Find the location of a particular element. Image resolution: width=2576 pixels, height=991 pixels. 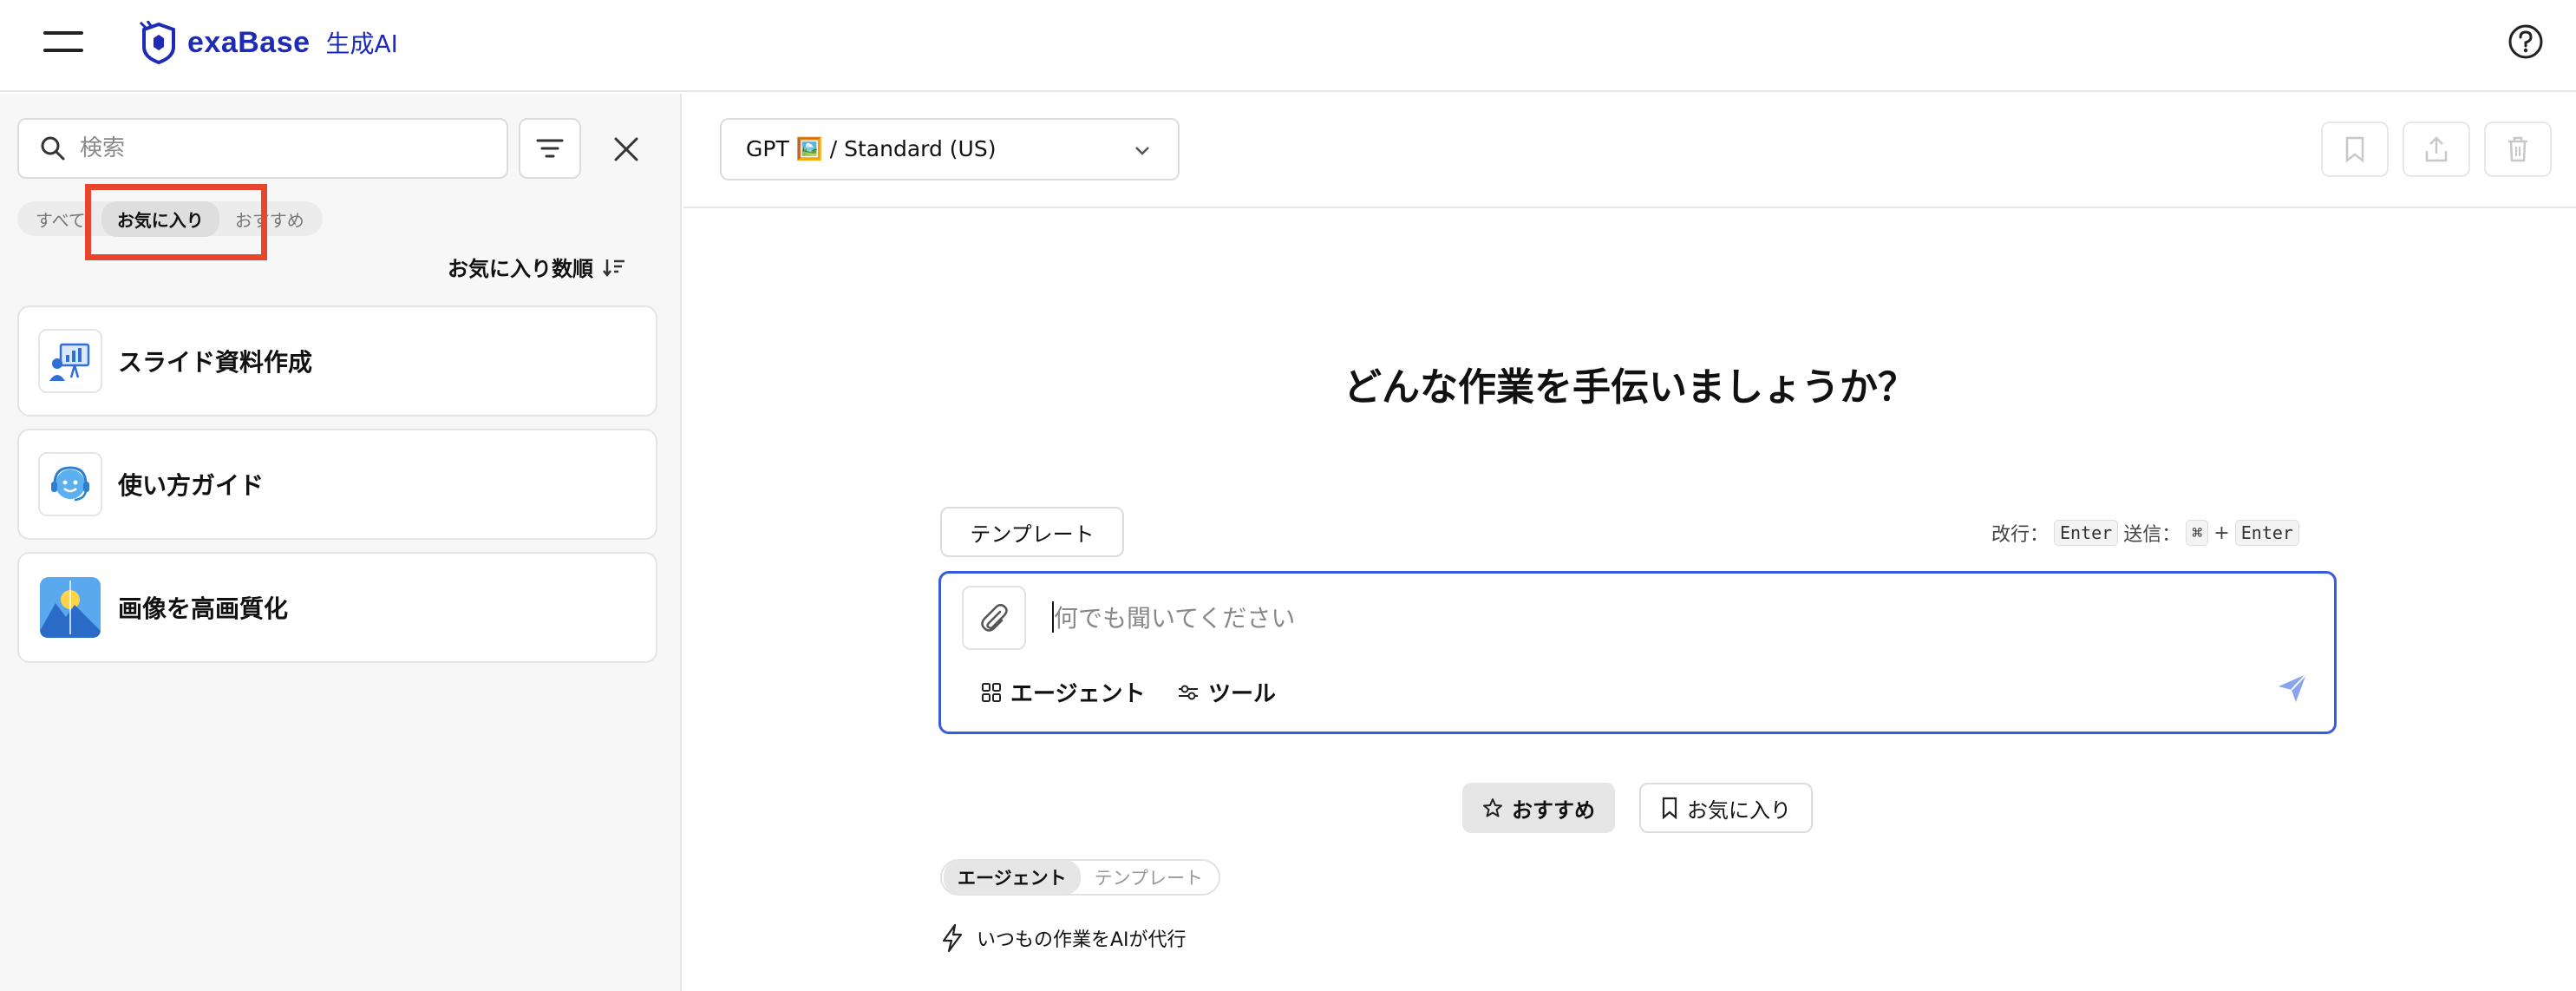

send-label: 送信： is located at coordinates (2152, 535).